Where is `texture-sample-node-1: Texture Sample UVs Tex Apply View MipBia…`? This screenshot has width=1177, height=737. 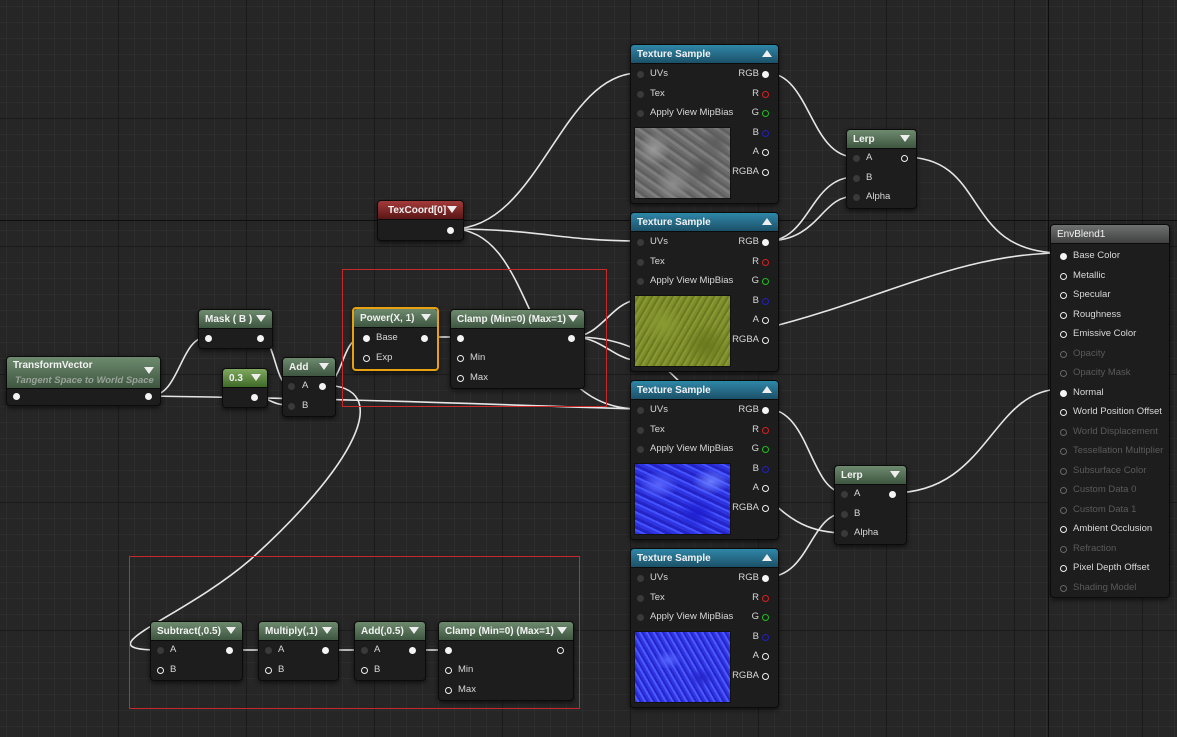
texture-sample-node-1: Texture Sample UVs Tex Apply View MipBia… is located at coordinates (704, 124).